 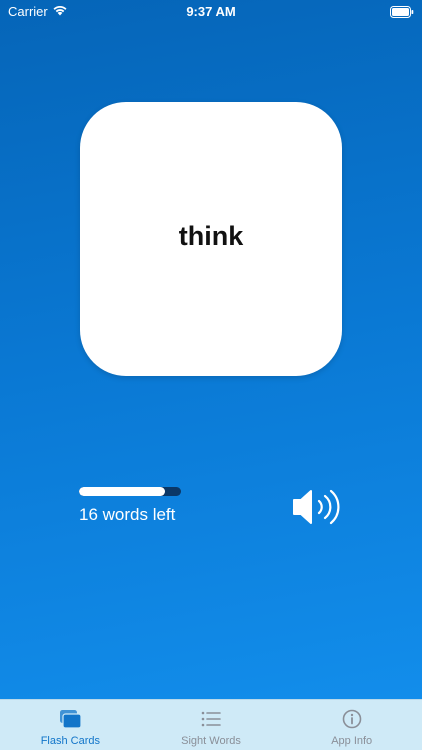 What do you see at coordinates (122, 491) in the screenshot?
I see `progress-fill` at bounding box center [122, 491].